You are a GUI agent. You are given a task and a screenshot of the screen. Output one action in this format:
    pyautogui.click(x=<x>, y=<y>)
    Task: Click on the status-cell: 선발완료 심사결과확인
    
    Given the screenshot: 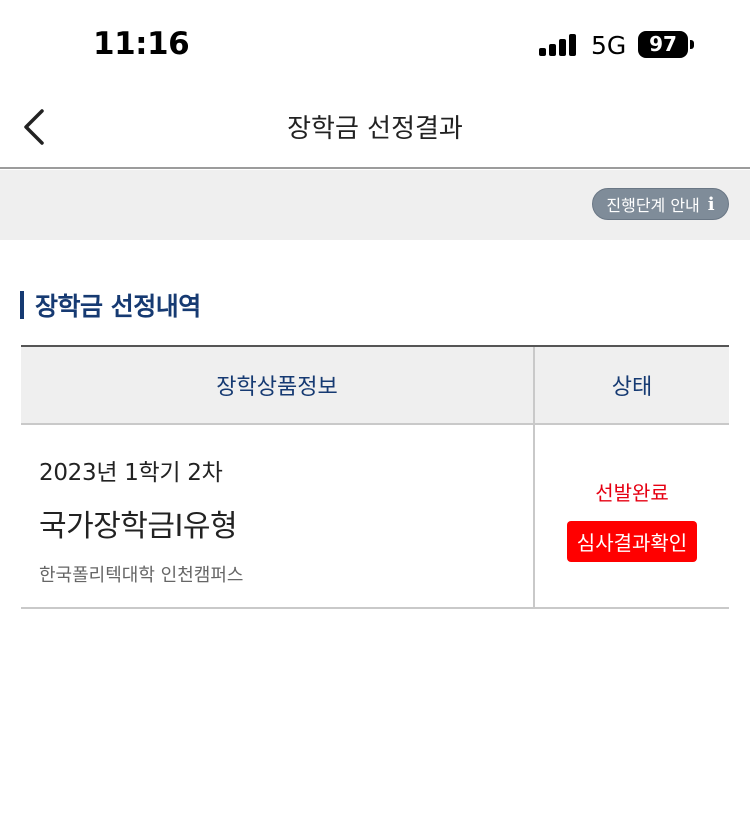 What is the action you would take?
    pyautogui.click(x=632, y=516)
    